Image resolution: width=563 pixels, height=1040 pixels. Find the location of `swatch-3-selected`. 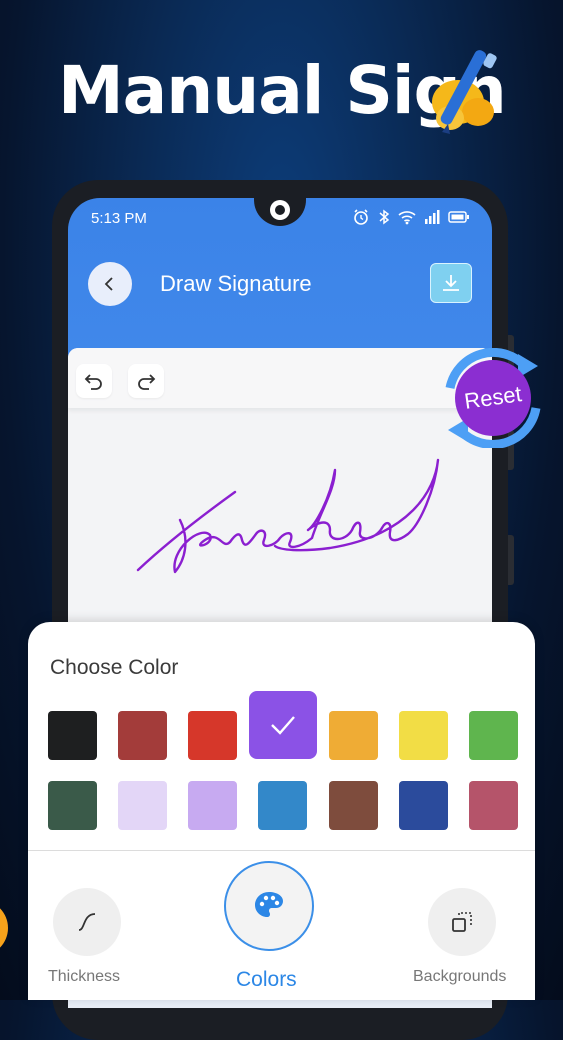

swatch-3-selected is located at coordinates (283, 725).